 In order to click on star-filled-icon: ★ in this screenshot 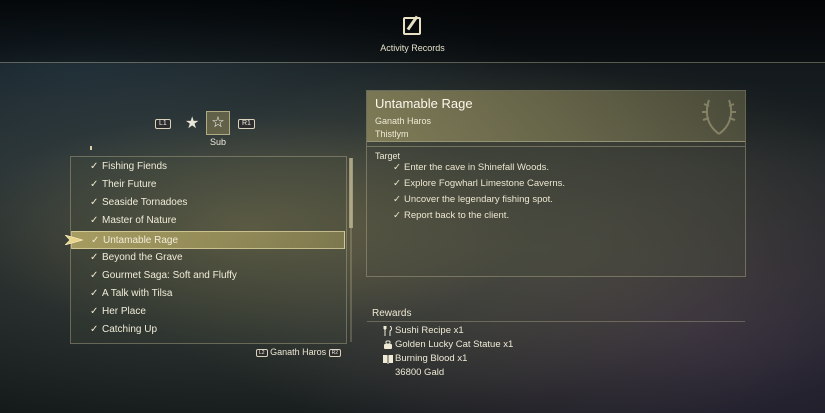, I will do `click(192, 123)`.